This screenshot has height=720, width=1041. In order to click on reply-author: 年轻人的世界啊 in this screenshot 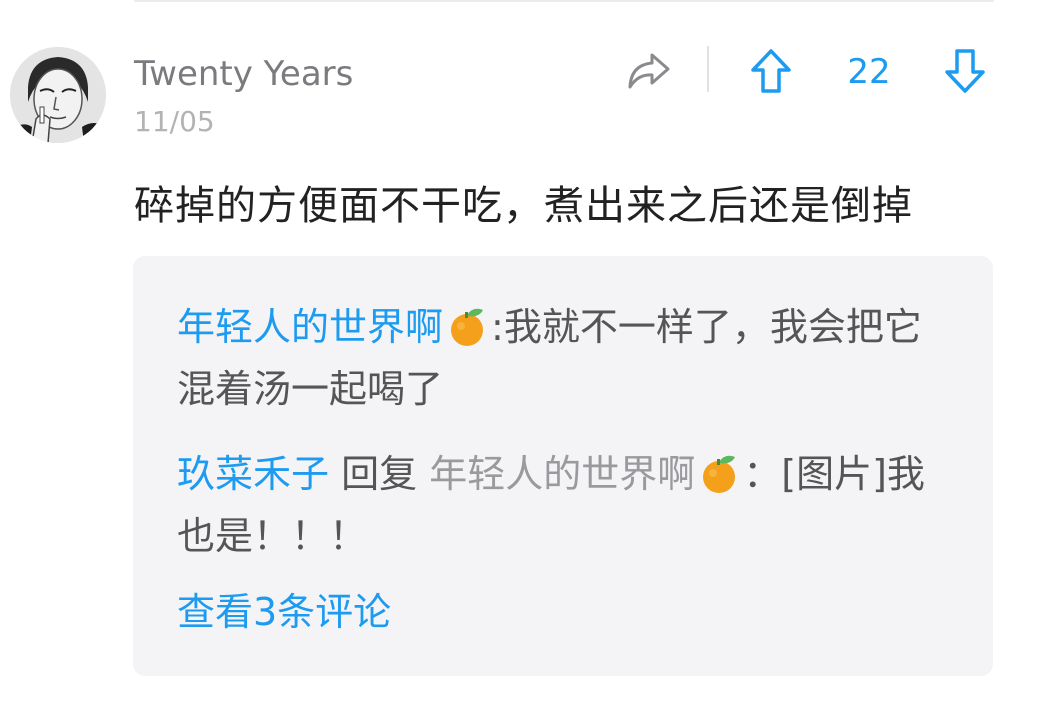, I will do `click(310, 327)`.